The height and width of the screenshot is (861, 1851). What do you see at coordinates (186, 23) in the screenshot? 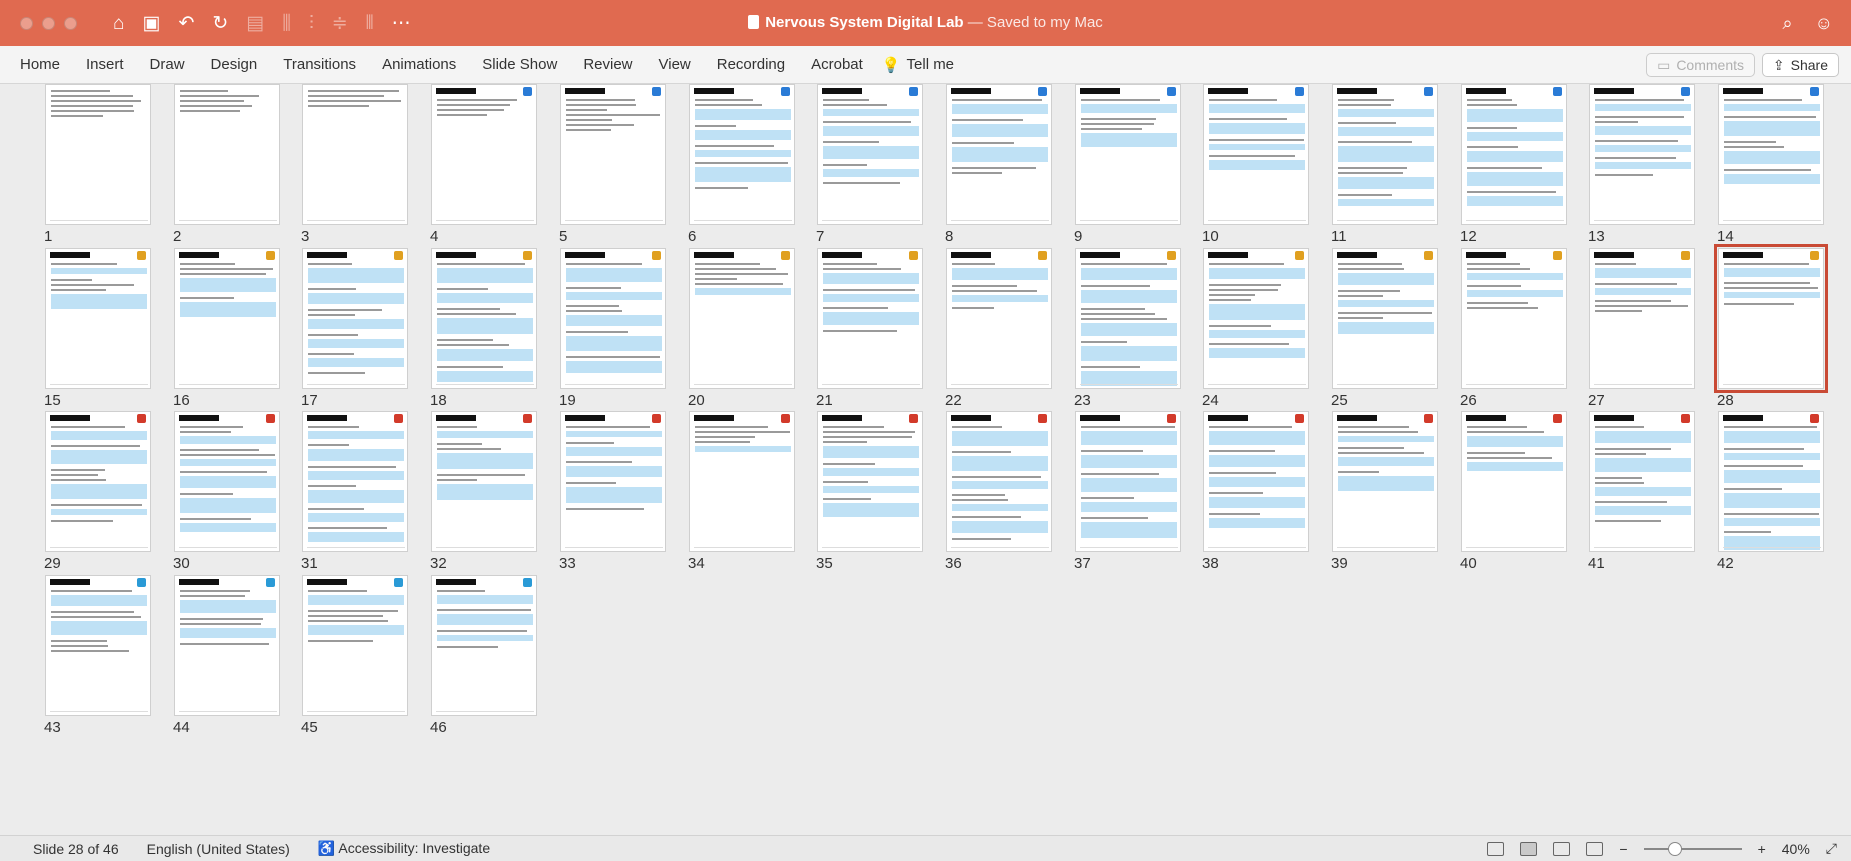
I see `undo-icon: ↶` at bounding box center [186, 23].